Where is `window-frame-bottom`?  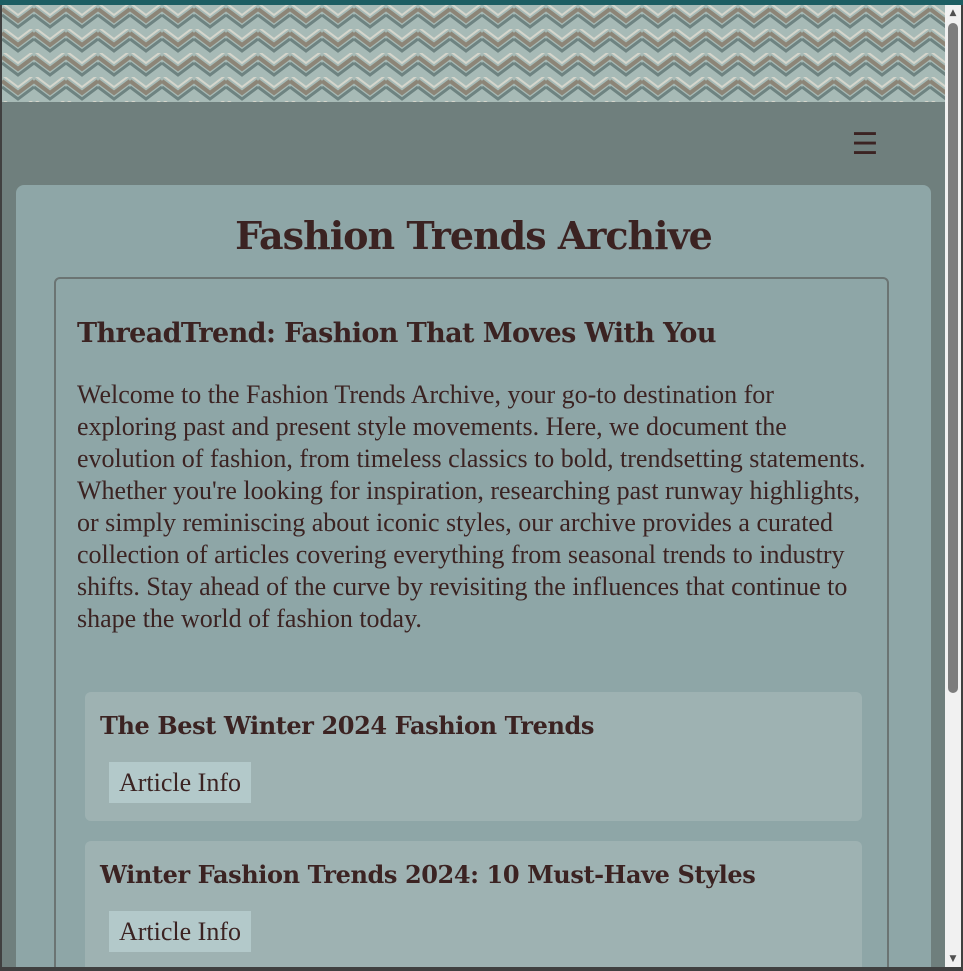
window-frame-bottom is located at coordinates (481, 969).